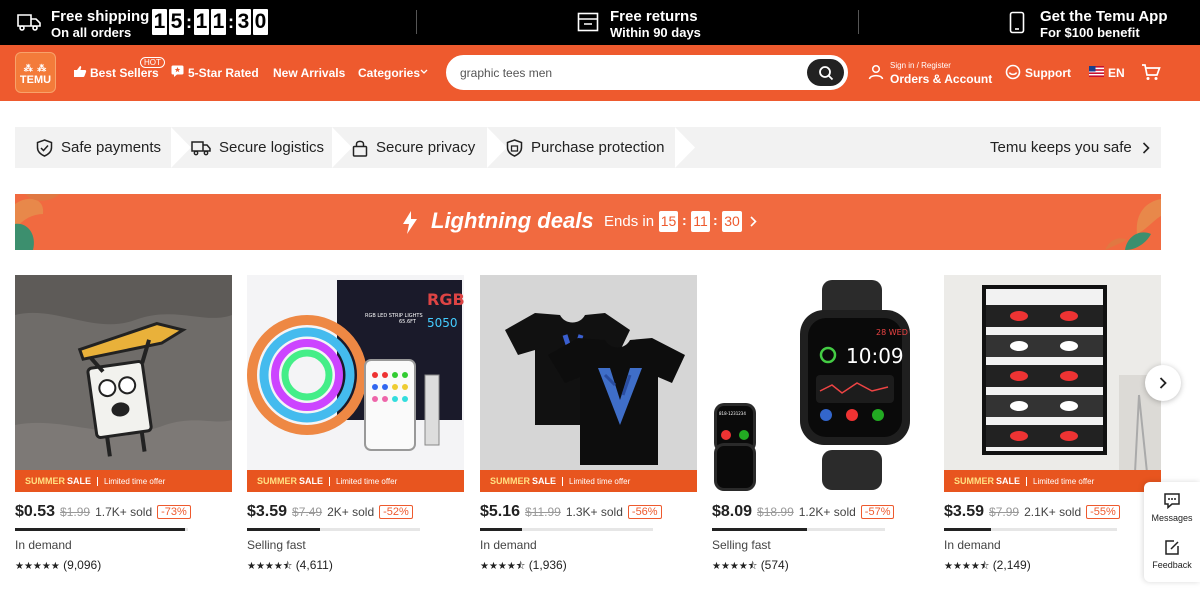 Image resolution: width=1200 pixels, height=600 pixels. Describe the element at coordinates (445, 299) in the screenshot. I see `rgb-text: RGB` at that location.